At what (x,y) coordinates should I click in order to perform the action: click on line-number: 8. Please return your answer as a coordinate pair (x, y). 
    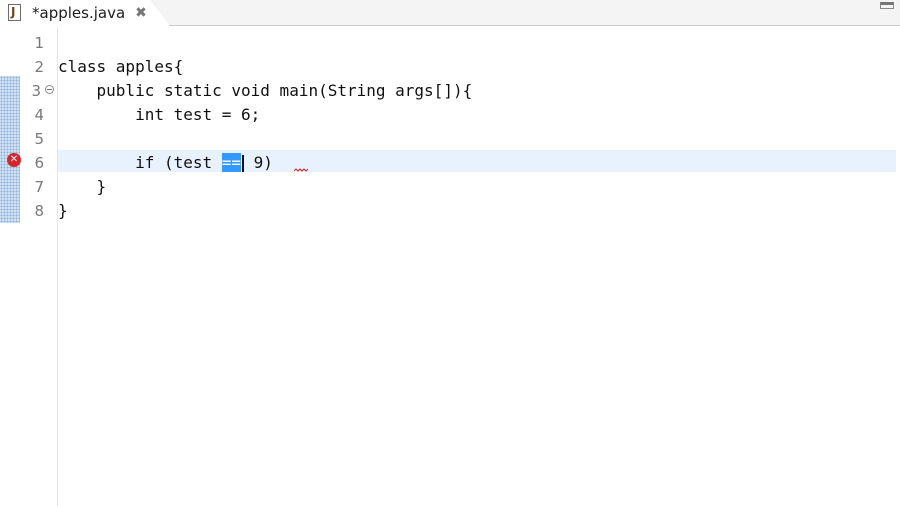
    Looking at the image, I should click on (39, 211).